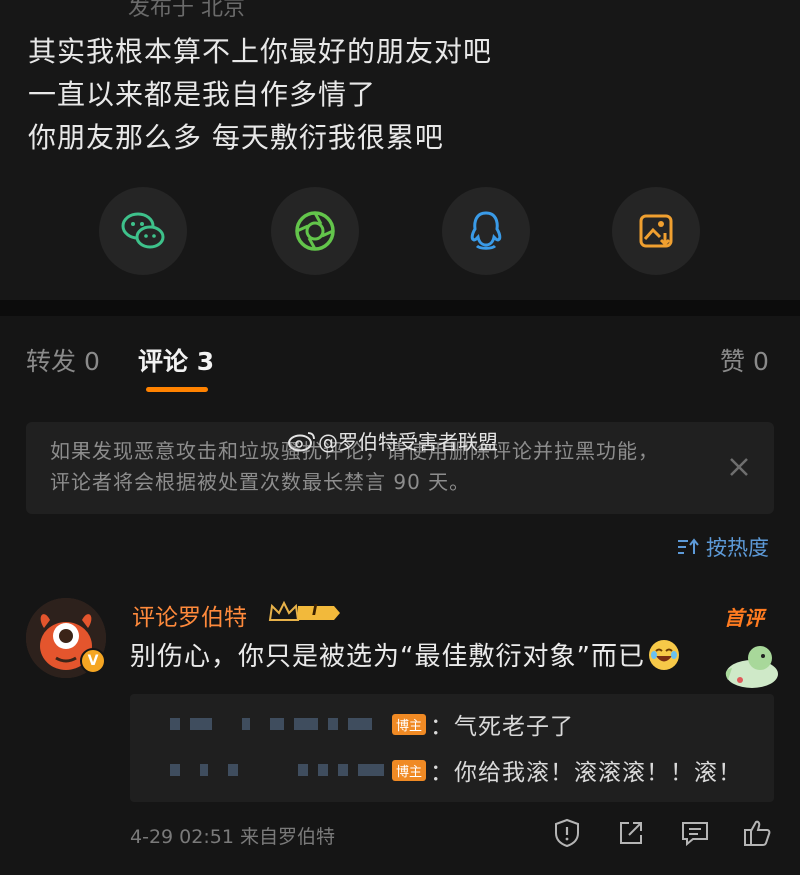  I want to click on report-button, so click(567, 833).